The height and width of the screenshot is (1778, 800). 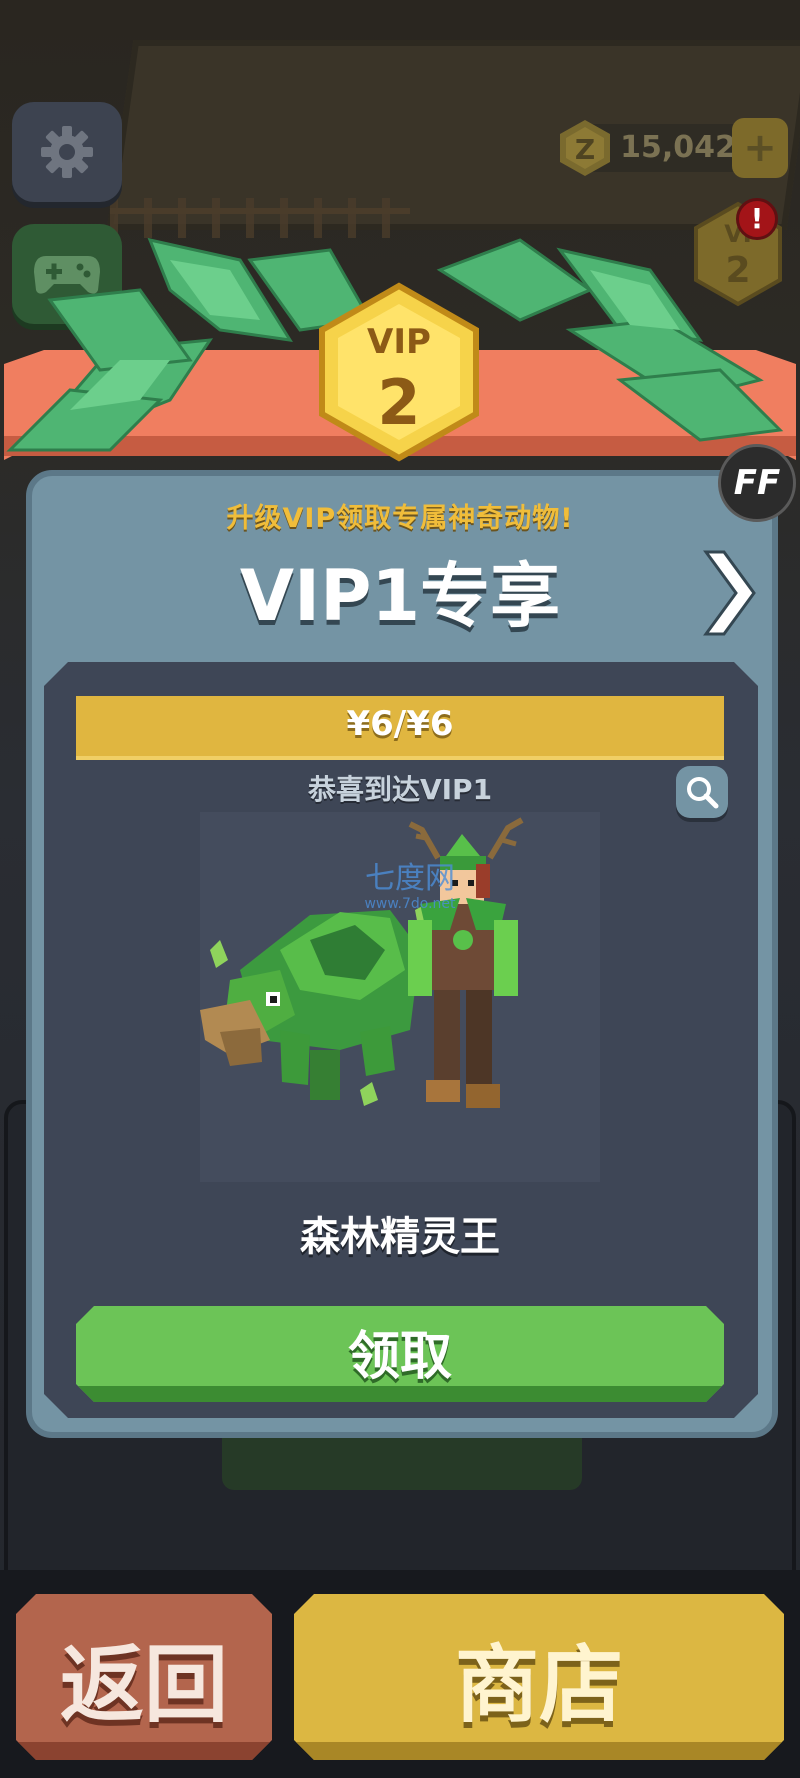 I want to click on back-button: 返回, so click(x=144, y=1677).